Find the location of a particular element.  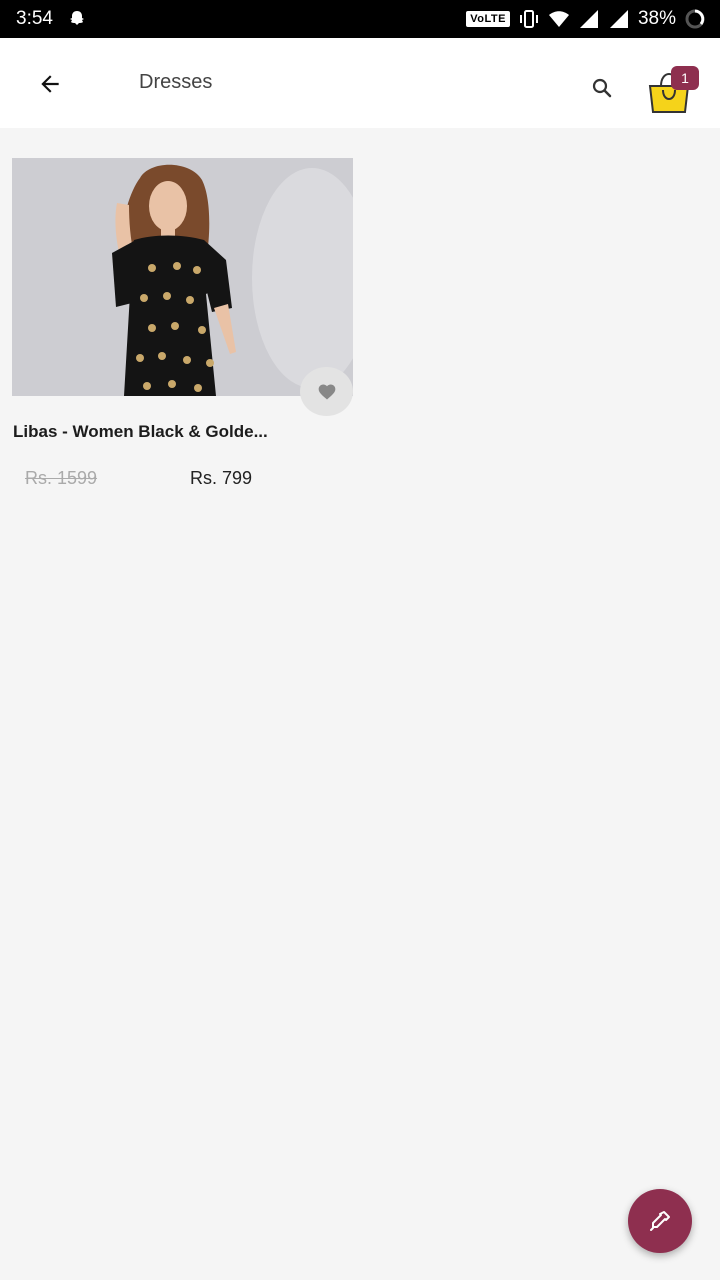

vibrate-icon is located at coordinates (528, 19).